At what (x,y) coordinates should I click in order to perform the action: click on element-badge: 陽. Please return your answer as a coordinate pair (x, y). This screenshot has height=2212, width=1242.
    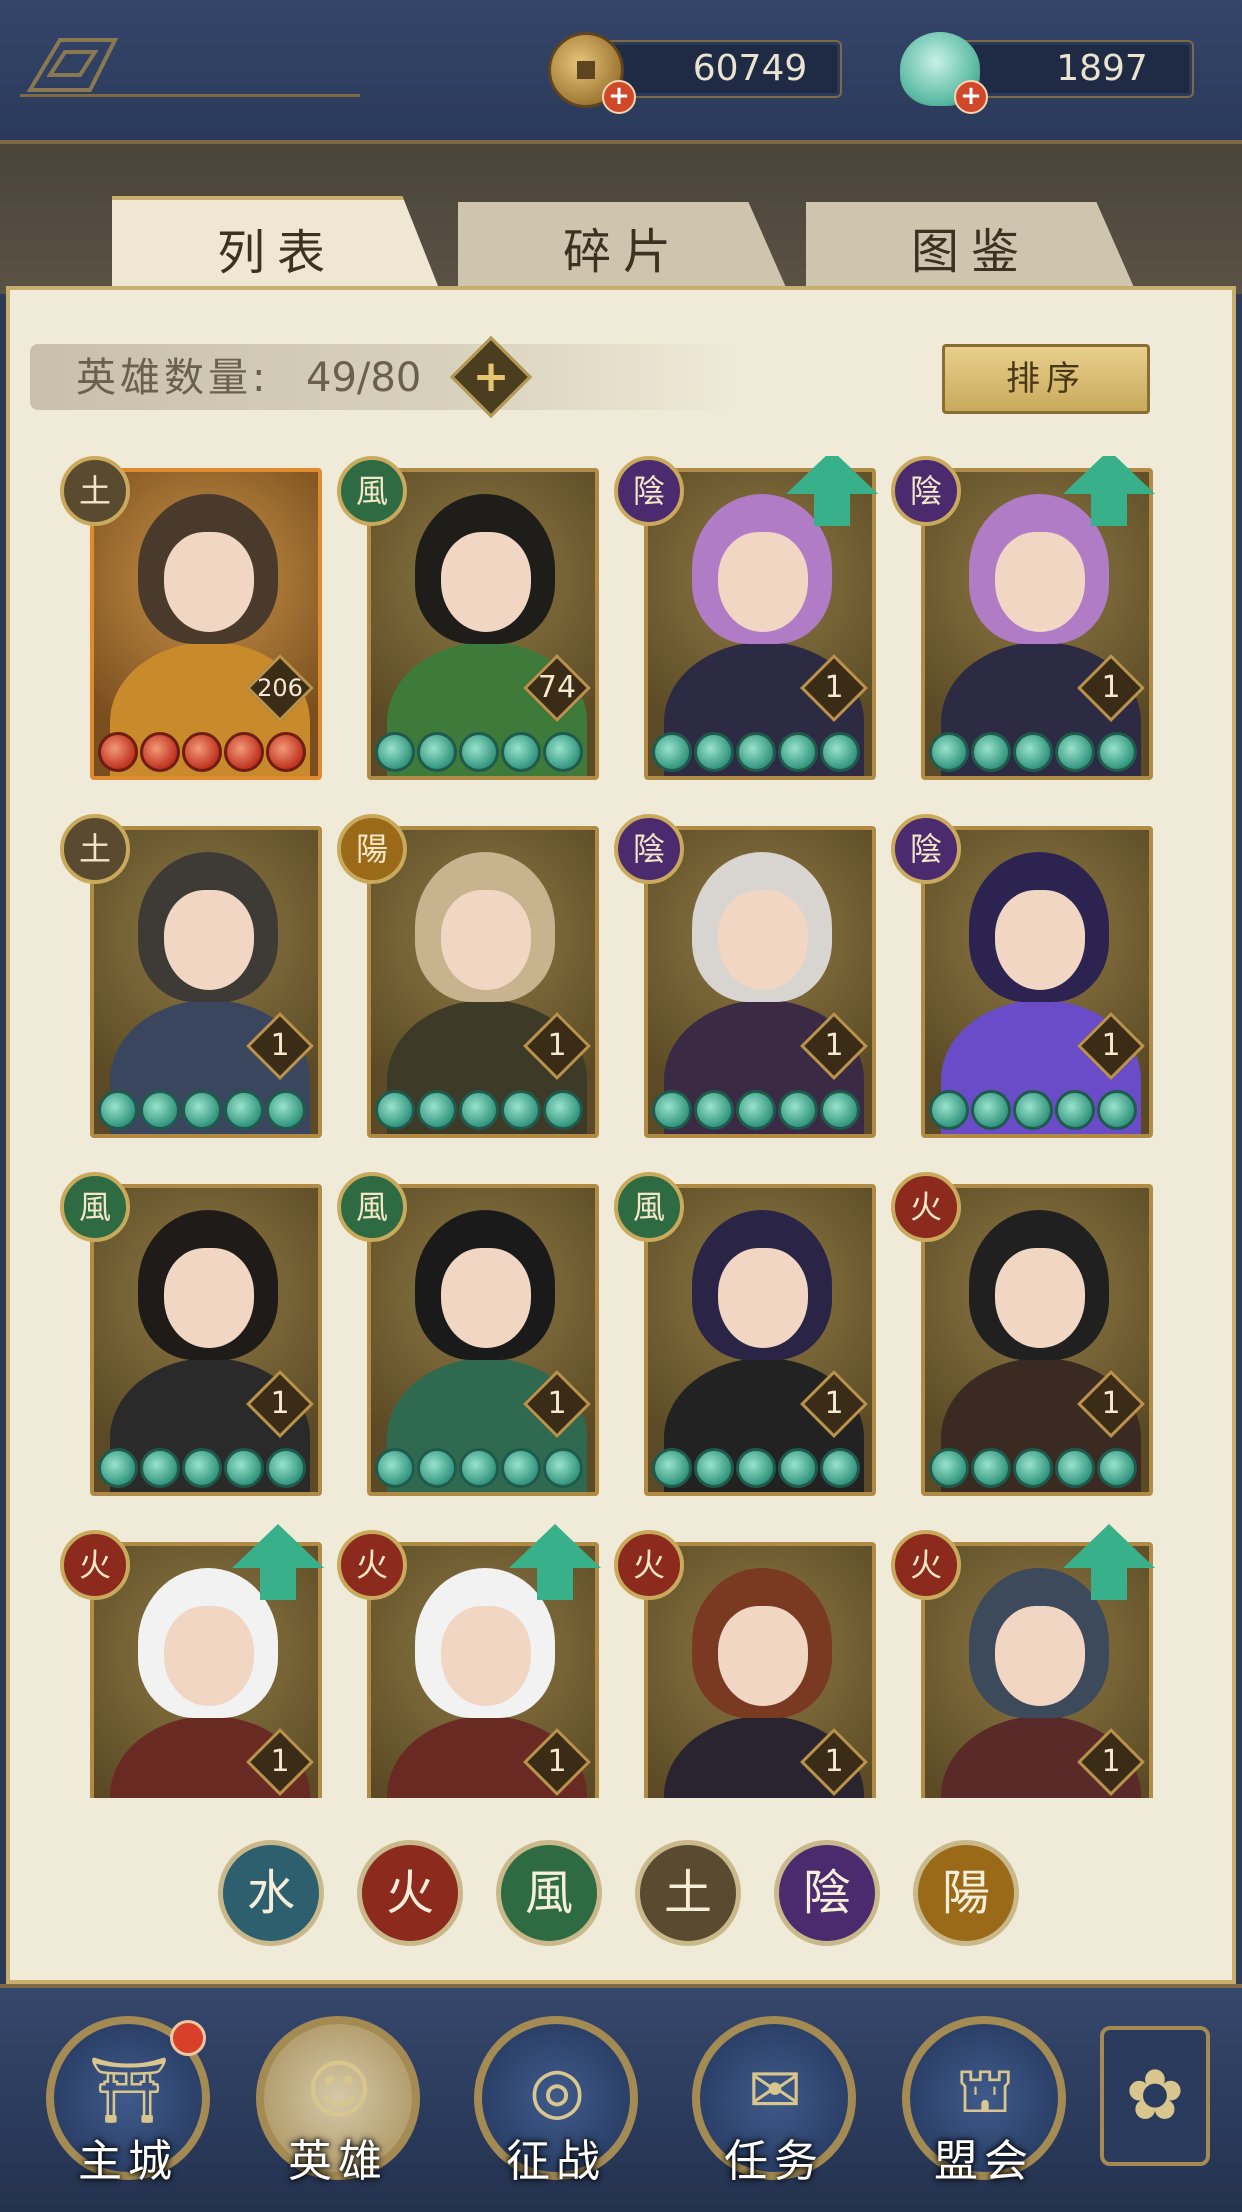
    Looking at the image, I should click on (372, 849).